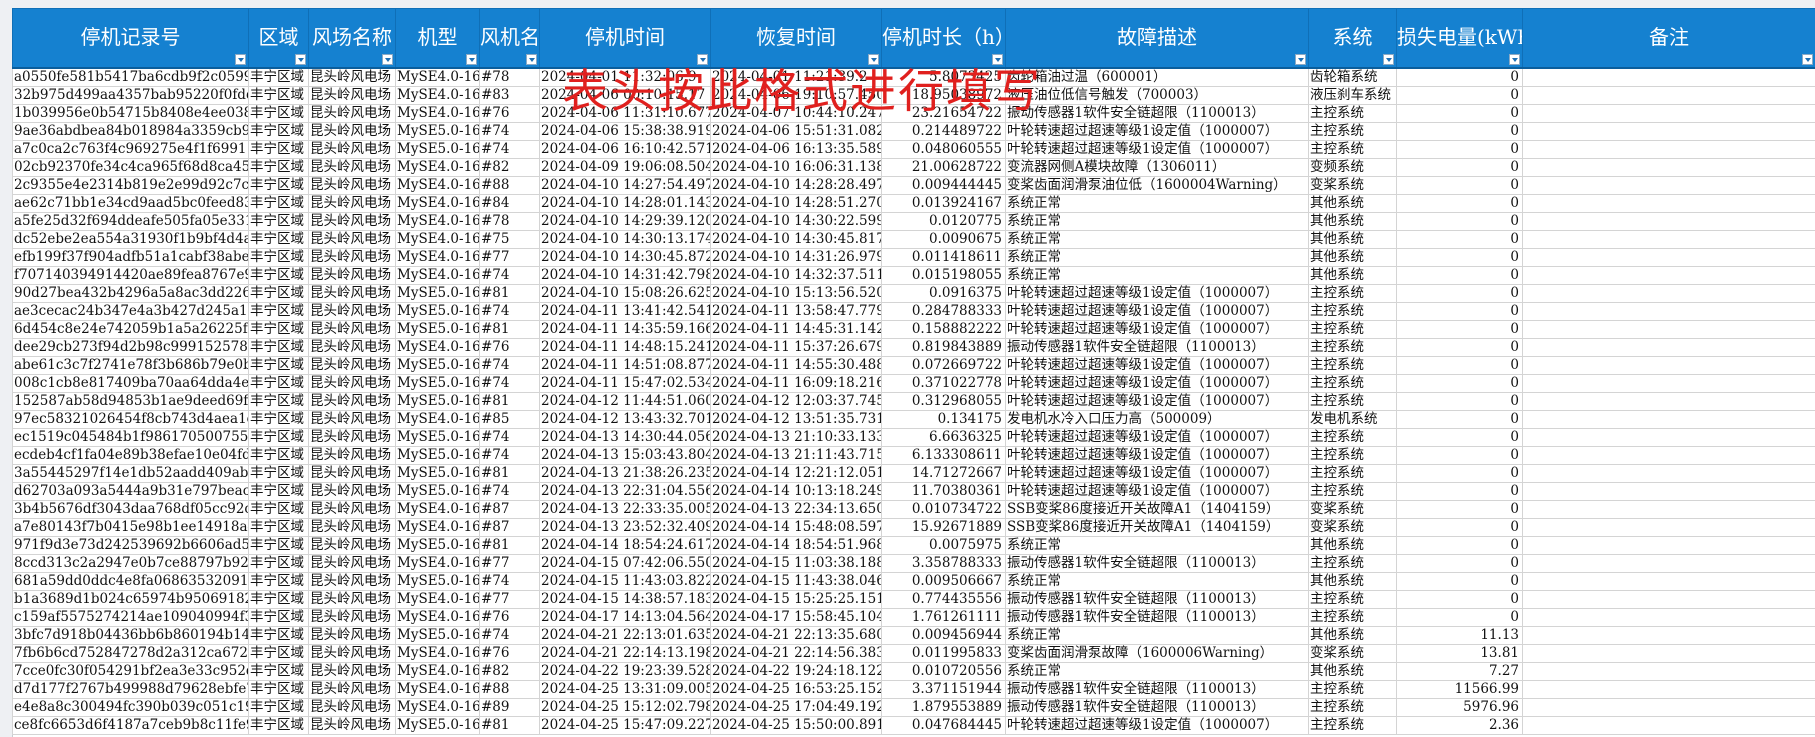 The width and height of the screenshot is (1815, 737). I want to click on cell-fault-desc: 变桨齿面润滑泵故障（1600006Warning）, so click(1157, 653).